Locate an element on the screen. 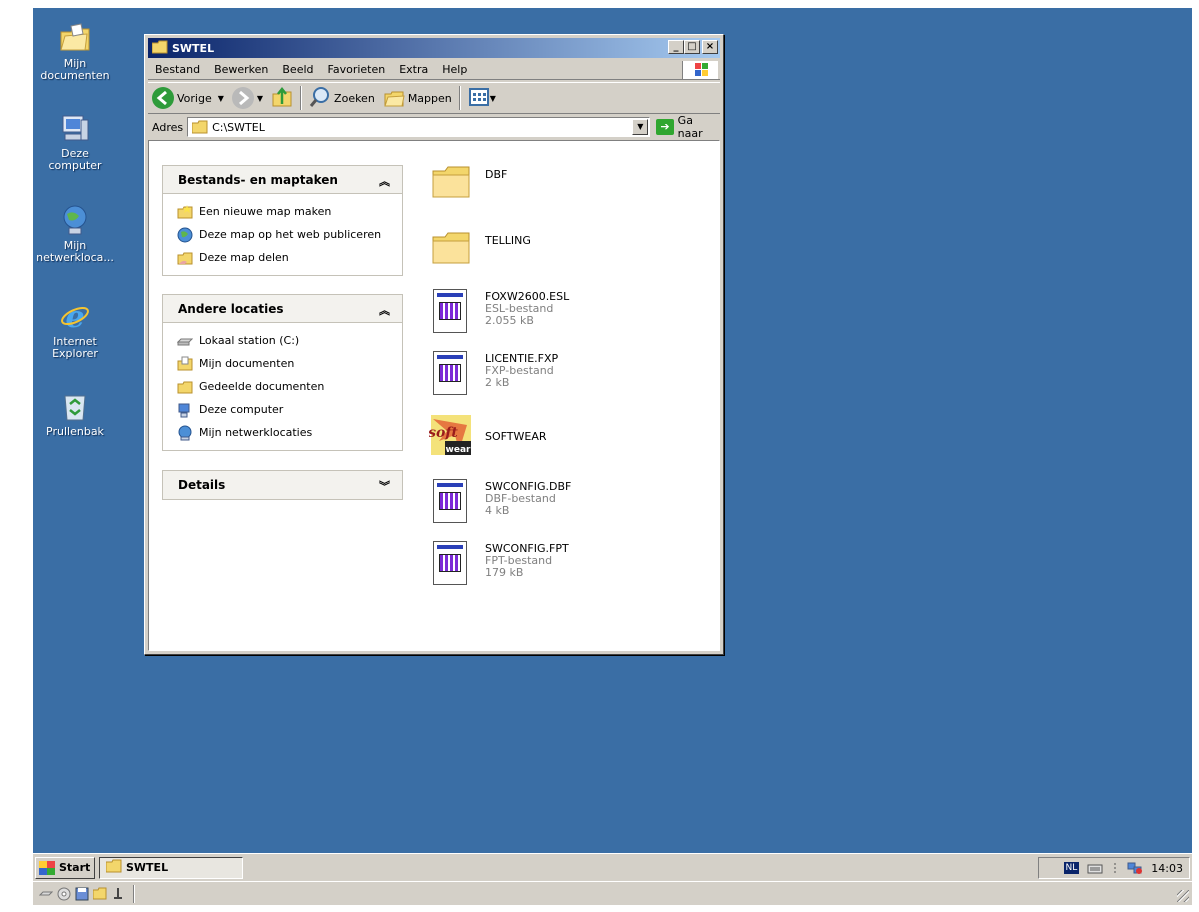 The image size is (1199, 912). toolbar: Vorige ▼ ▼ Zoeken Mappen ▼ is located at coordinates (434, 98).